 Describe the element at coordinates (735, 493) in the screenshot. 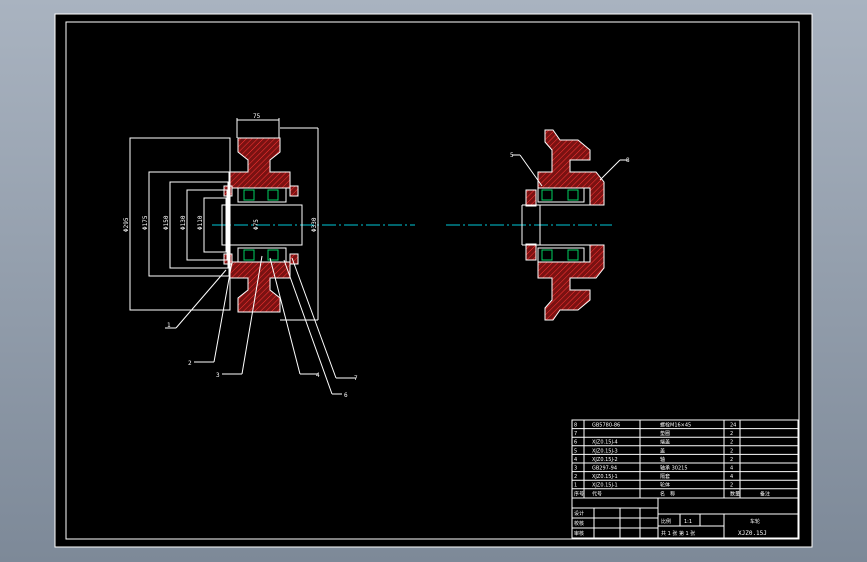

I see `bom-header-qty: 数量` at that location.